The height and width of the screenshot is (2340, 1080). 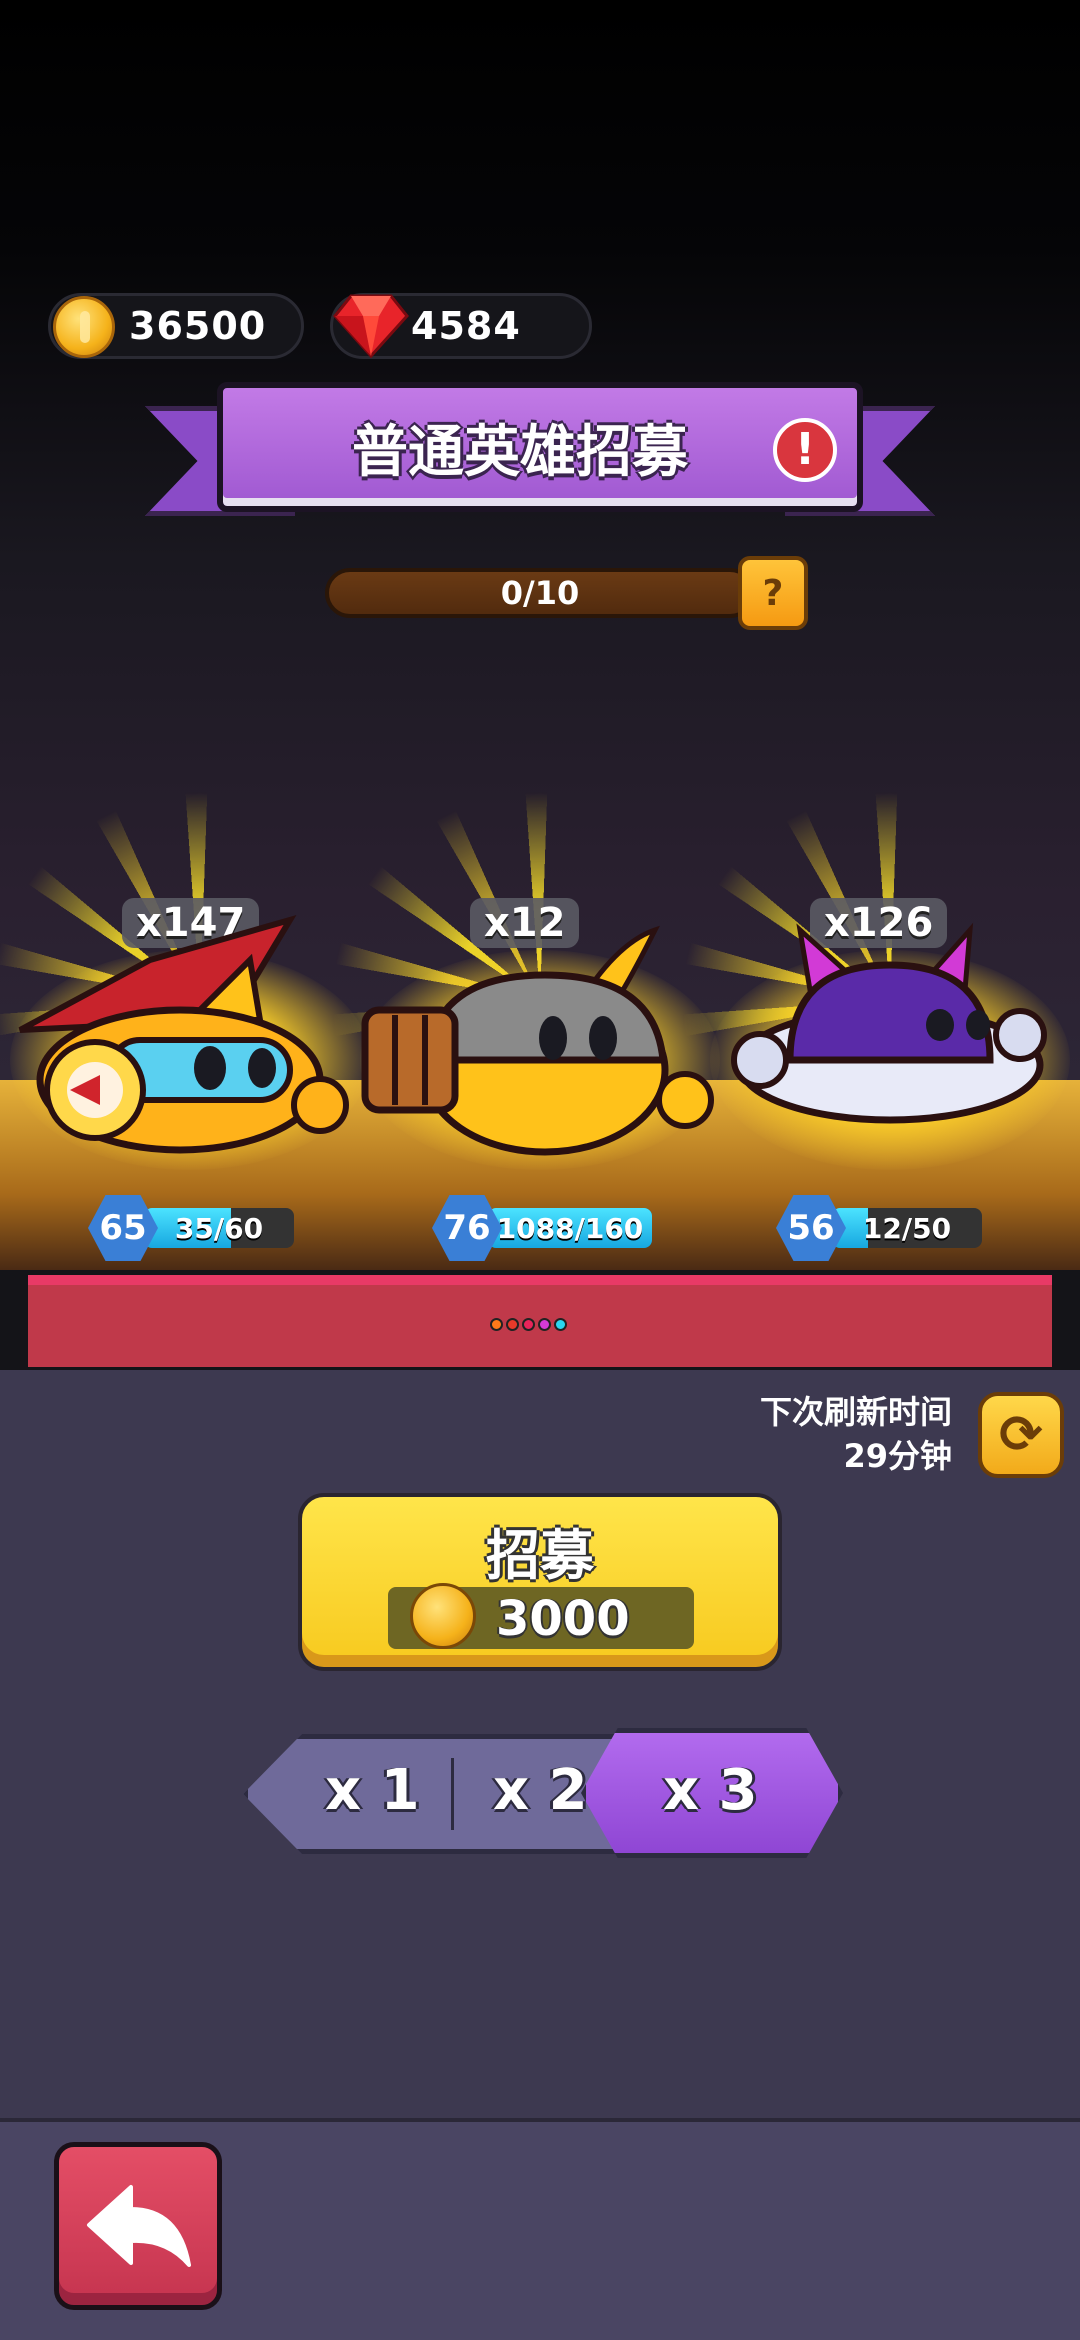 I want to click on gem-counter: 4584, so click(x=461, y=326).